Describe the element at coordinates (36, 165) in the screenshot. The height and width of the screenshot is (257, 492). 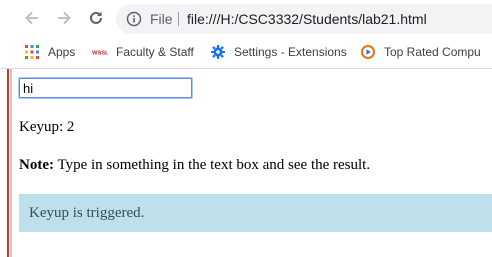
I see `note-label: Note:` at that location.